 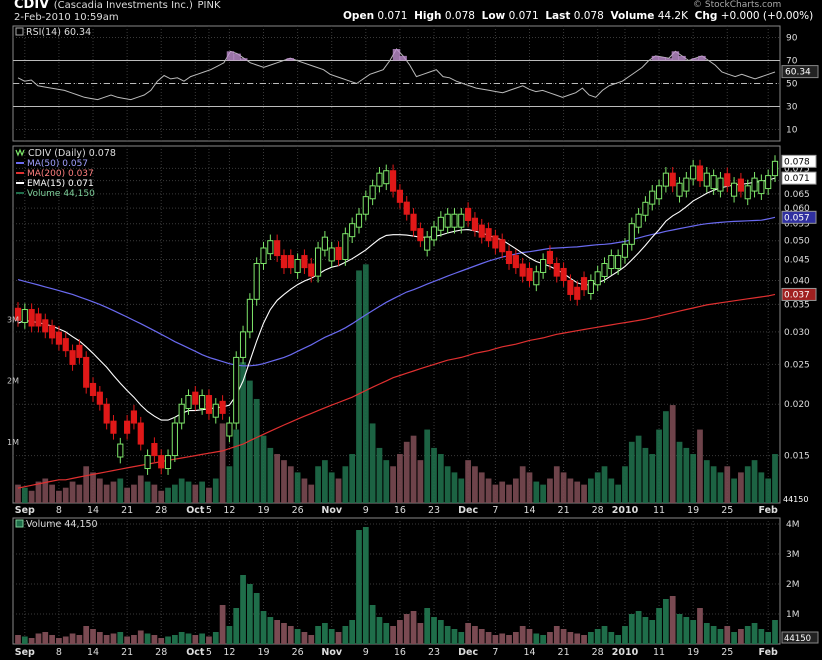 I want to click on rsi-tick-label: 70, so click(x=792, y=62).